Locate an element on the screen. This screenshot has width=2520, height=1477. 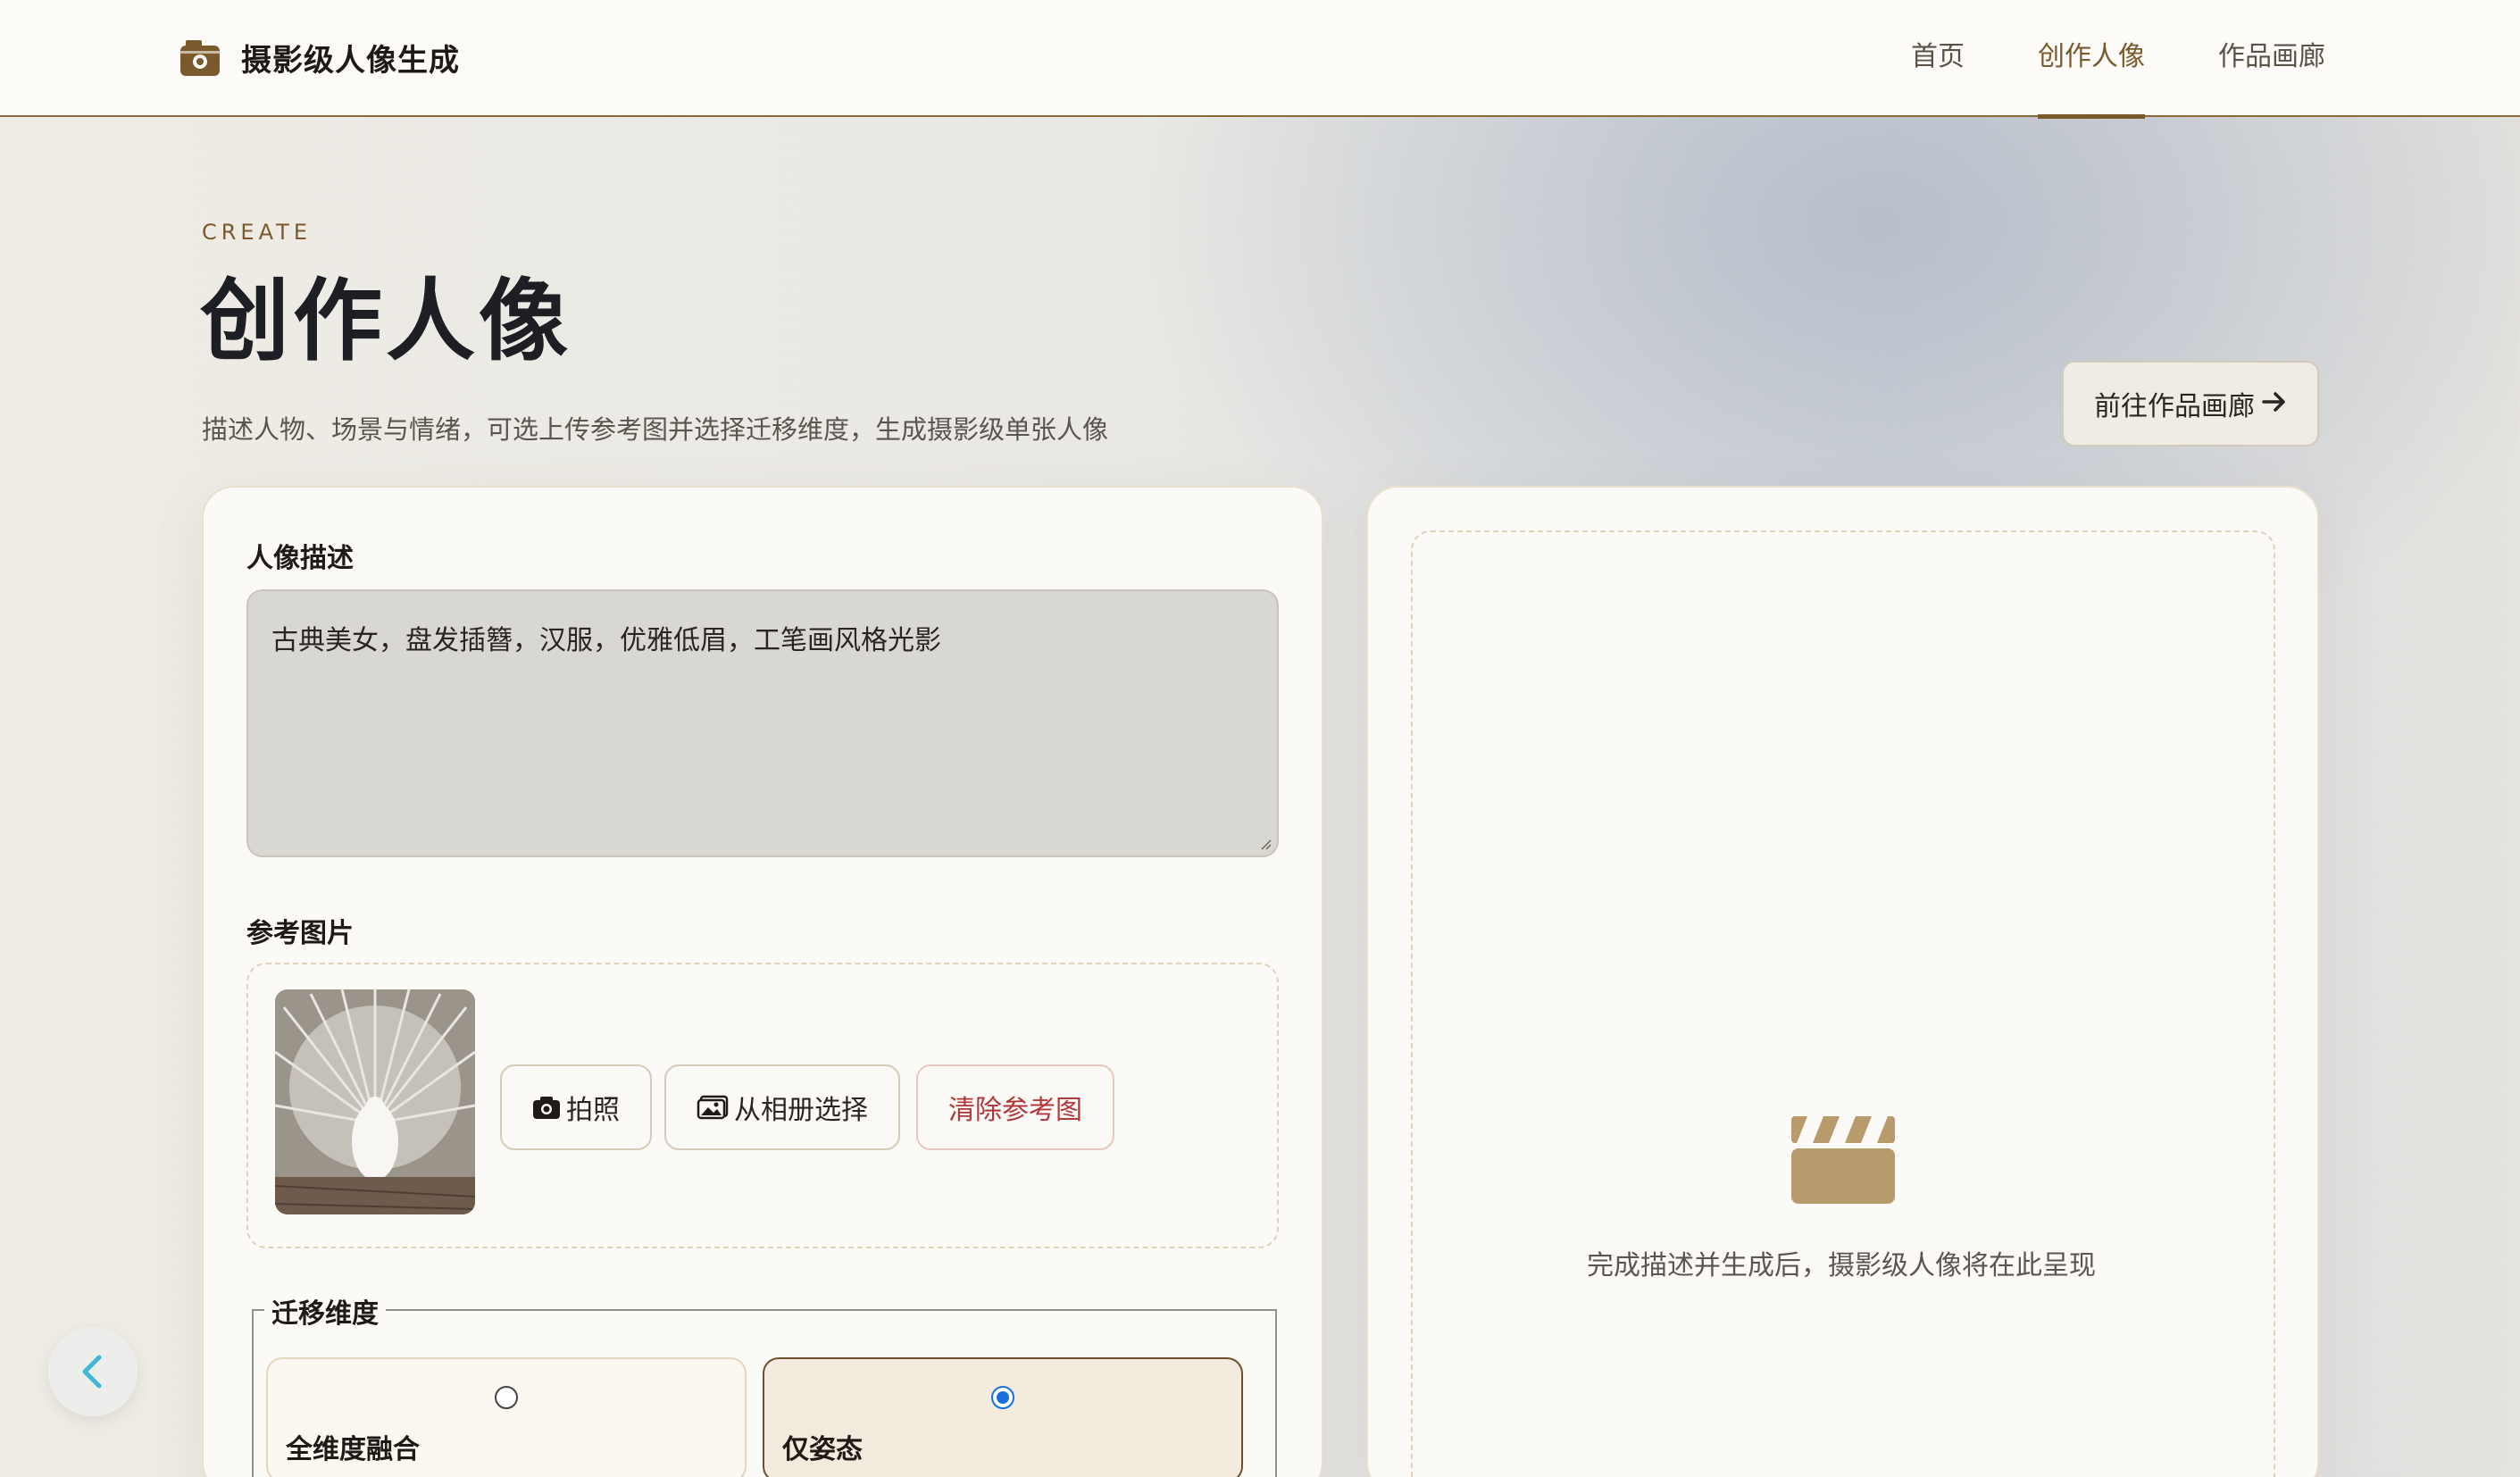
chevron-left-icon is located at coordinates (92, 1372).